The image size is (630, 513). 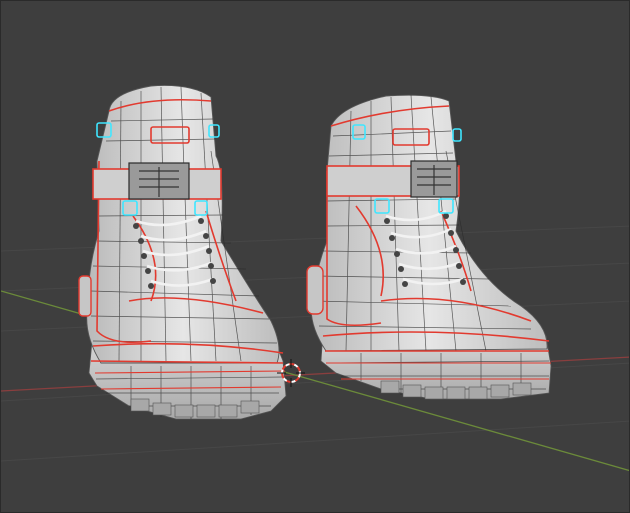 What do you see at coordinates (85, 296) in the screenshot?
I see `left-side-pouch` at bounding box center [85, 296].